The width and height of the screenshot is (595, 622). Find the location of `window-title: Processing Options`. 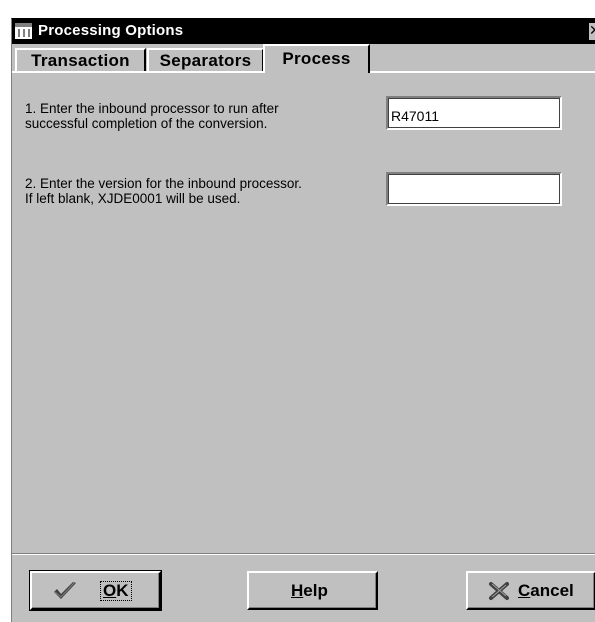

window-title: Processing Options is located at coordinates (111, 30).